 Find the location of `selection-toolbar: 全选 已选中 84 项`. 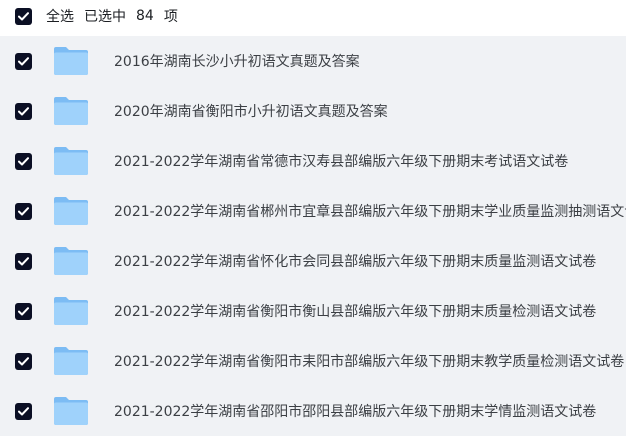

selection-toolbar: 全选 已选中 84 项 is located at coordinates (313, 16).